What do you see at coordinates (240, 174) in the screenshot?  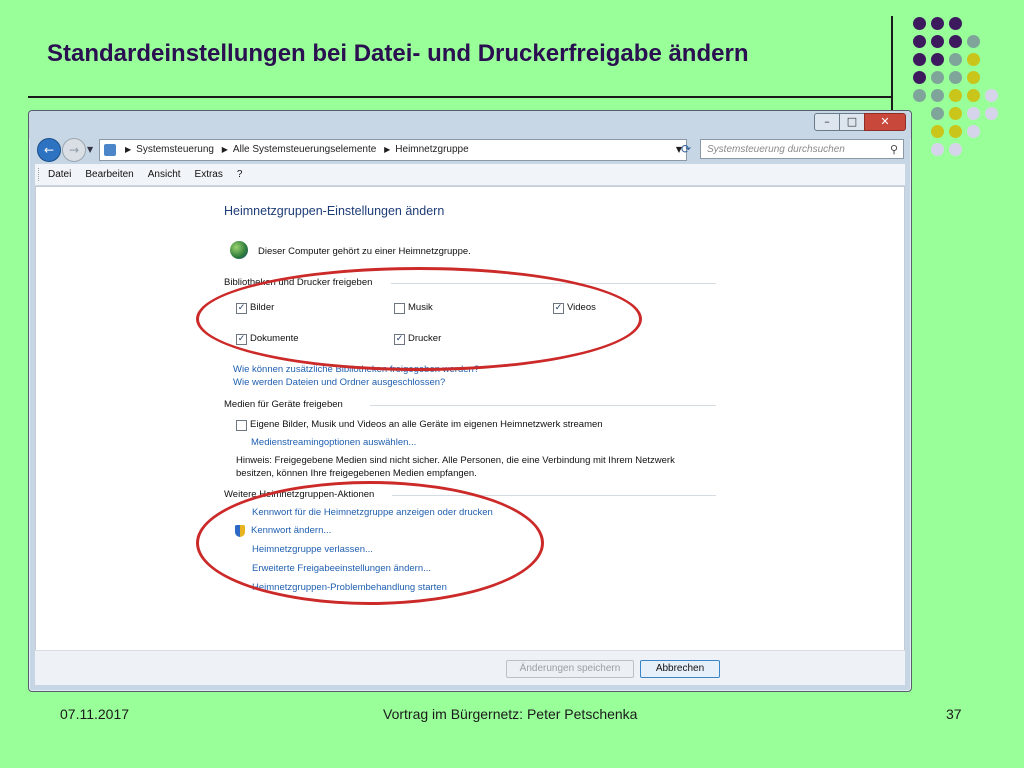 I see `menu-item-help: ?` at bounding box center [240, 174].